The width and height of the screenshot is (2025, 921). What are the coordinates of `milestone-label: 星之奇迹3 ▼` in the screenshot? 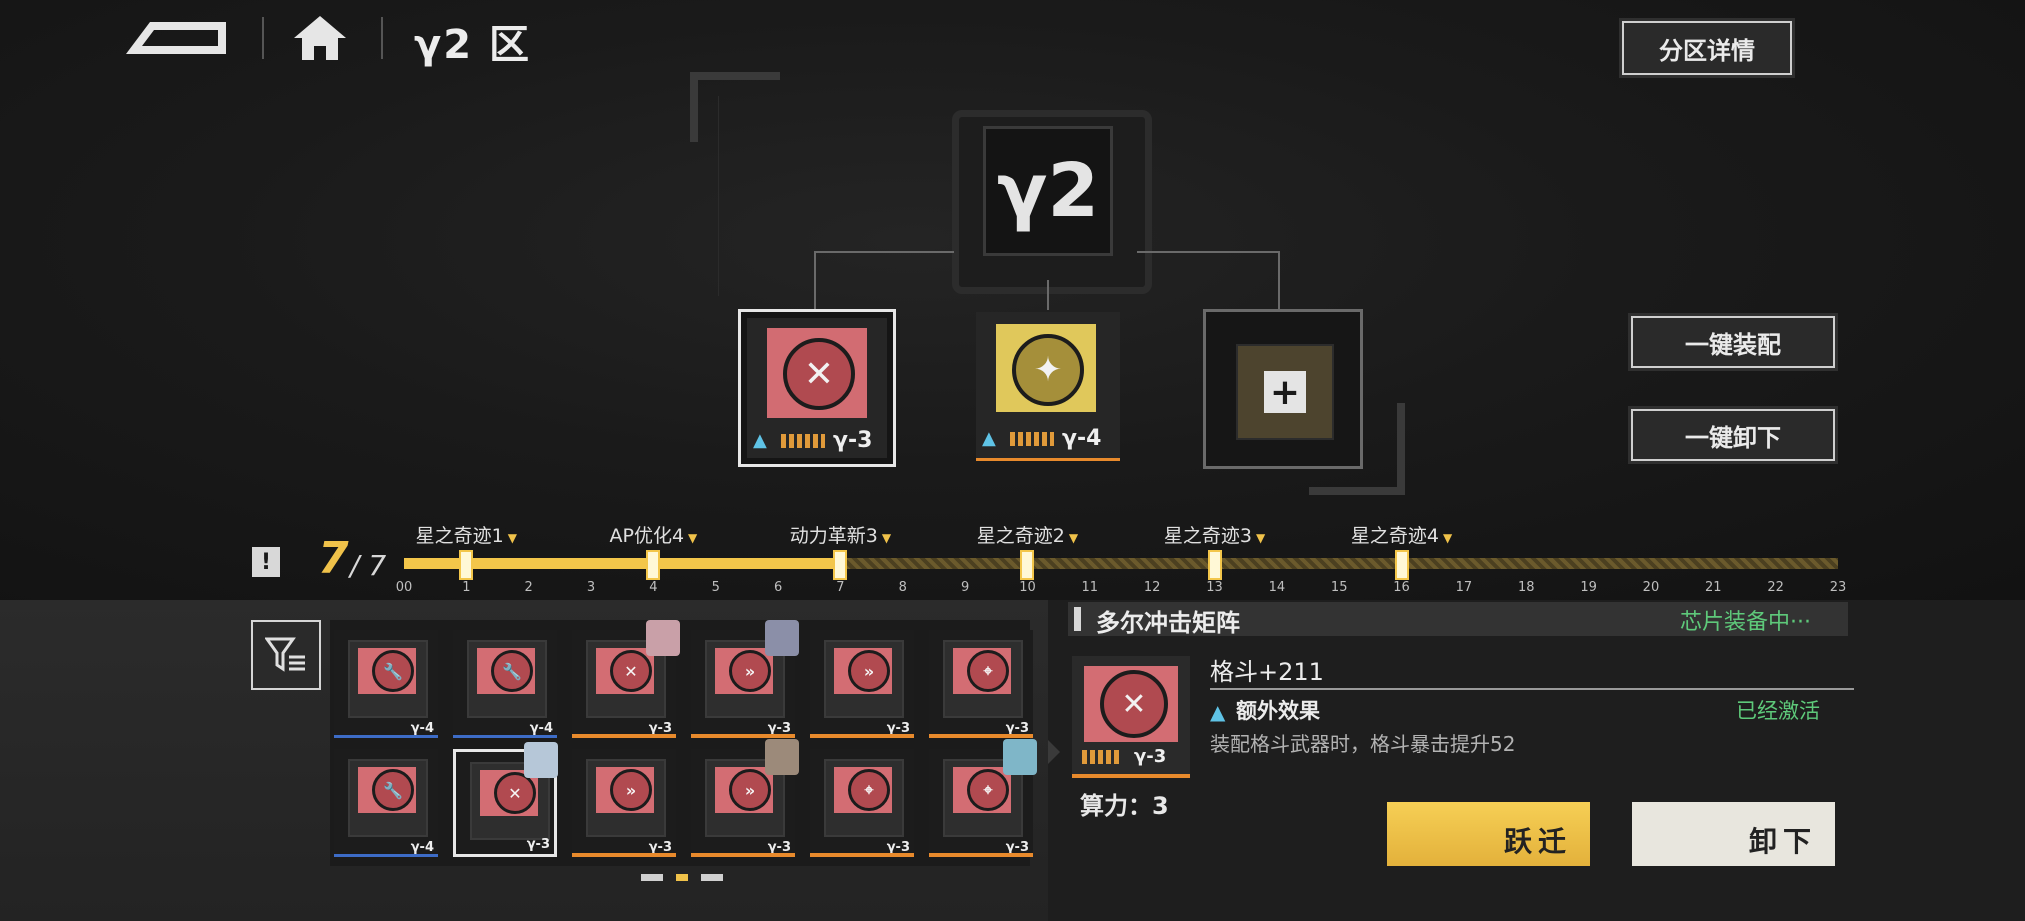 It's located at (1214, 534).